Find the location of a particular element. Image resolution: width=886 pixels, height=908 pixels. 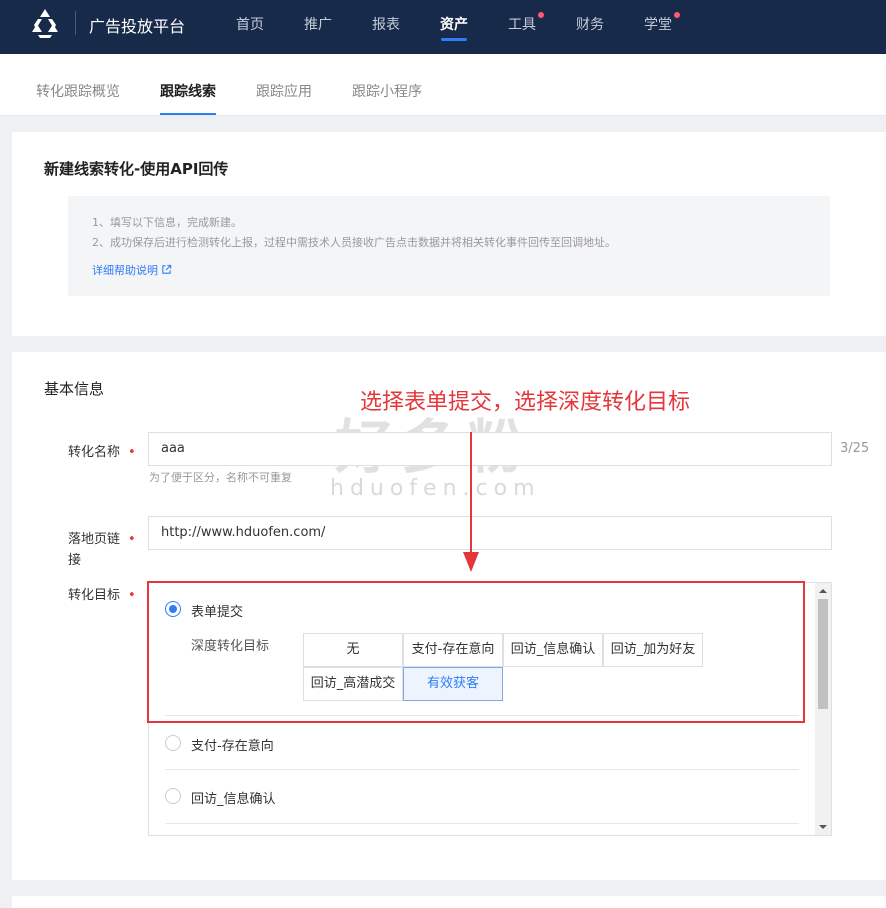

nav-reports: 报表 is located at coordinates (386, 24).